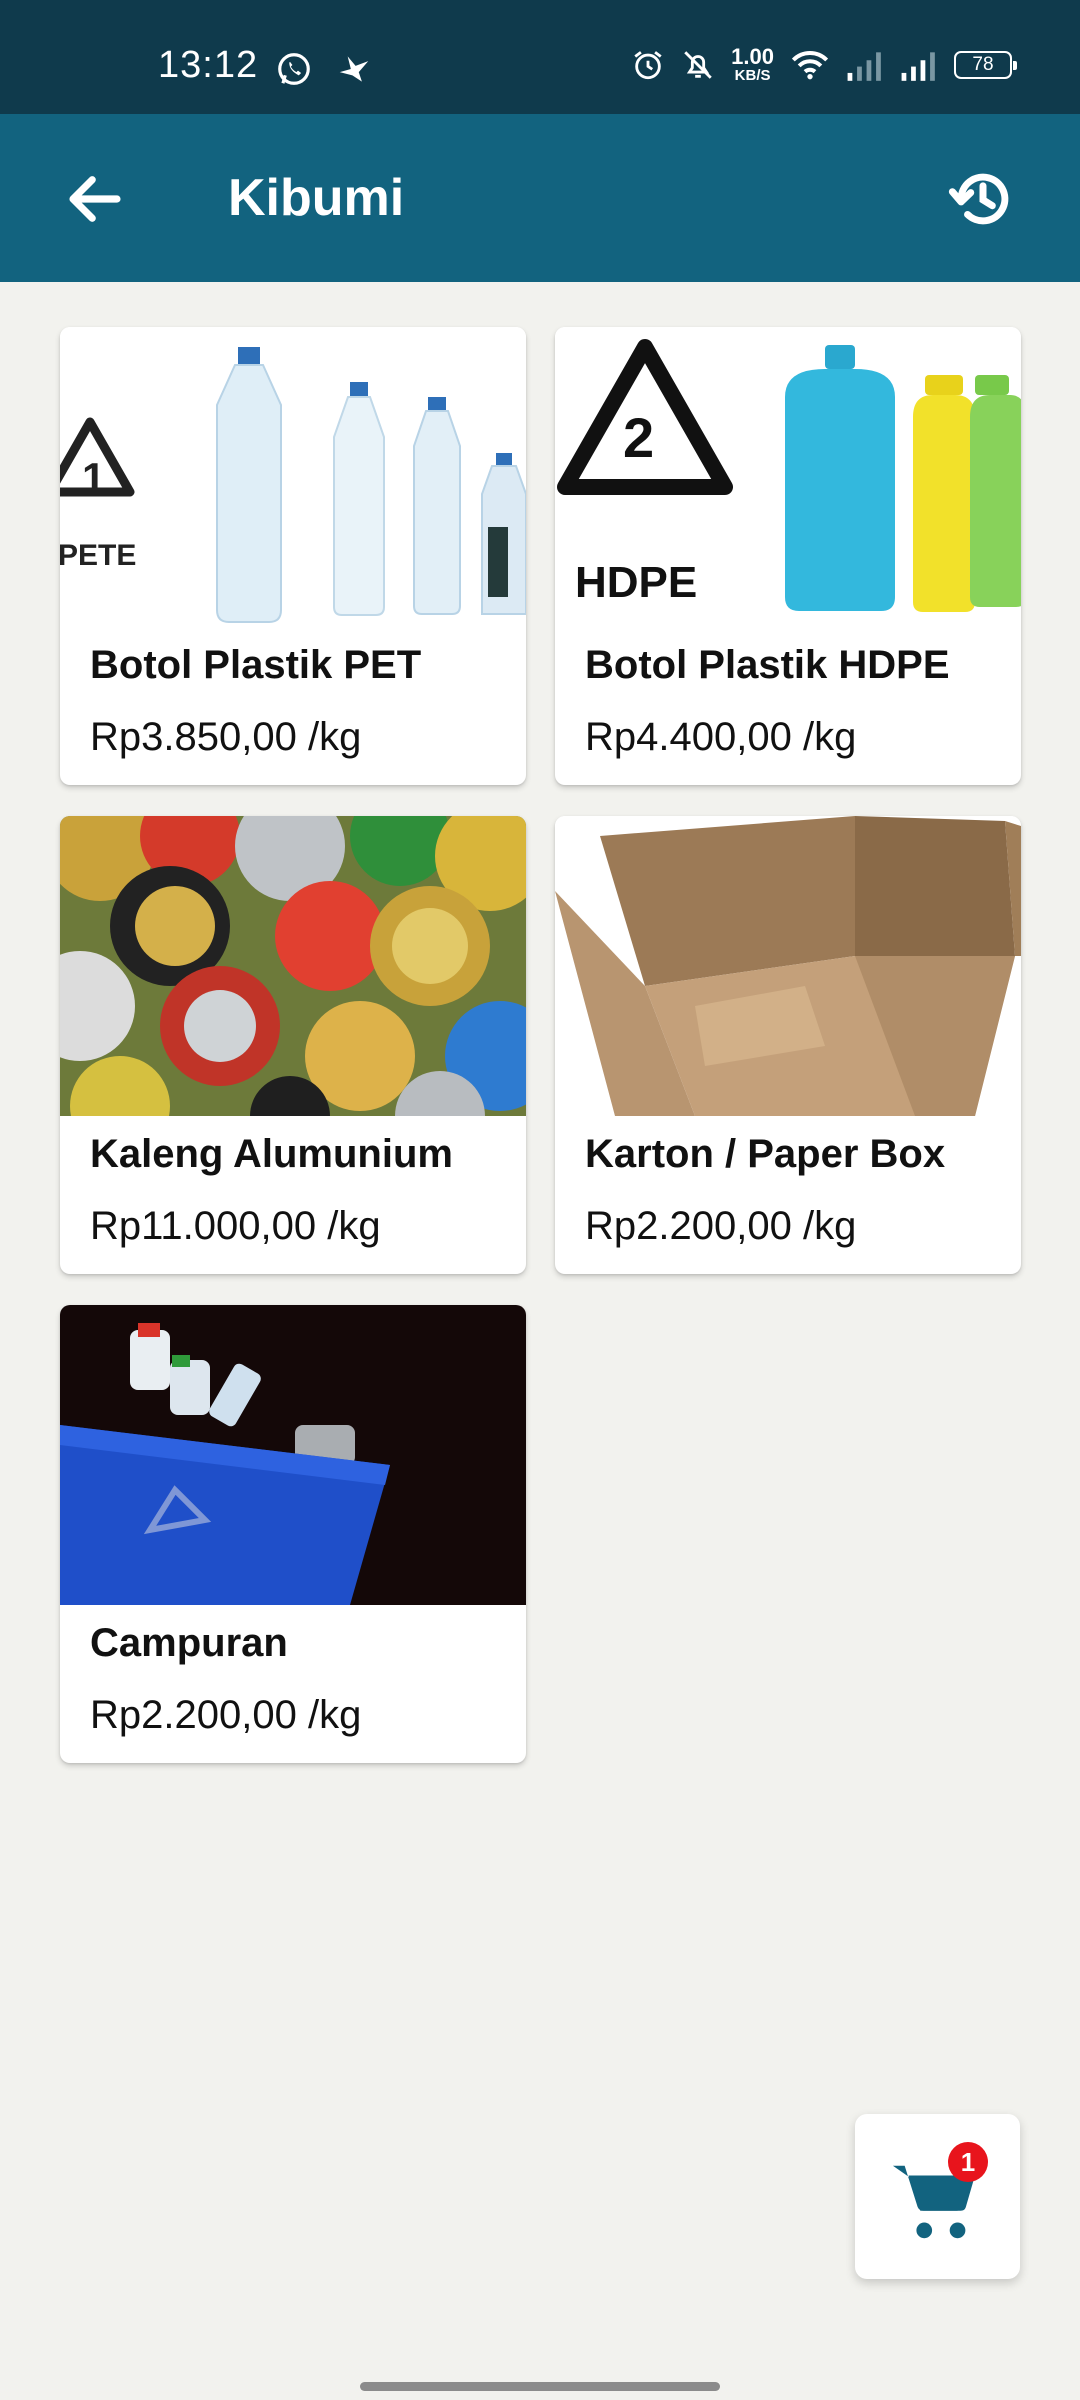 Image resolution: width=1080 pixels, height=2400 pixels. I want to click on product-image-box, so click(788, 966).